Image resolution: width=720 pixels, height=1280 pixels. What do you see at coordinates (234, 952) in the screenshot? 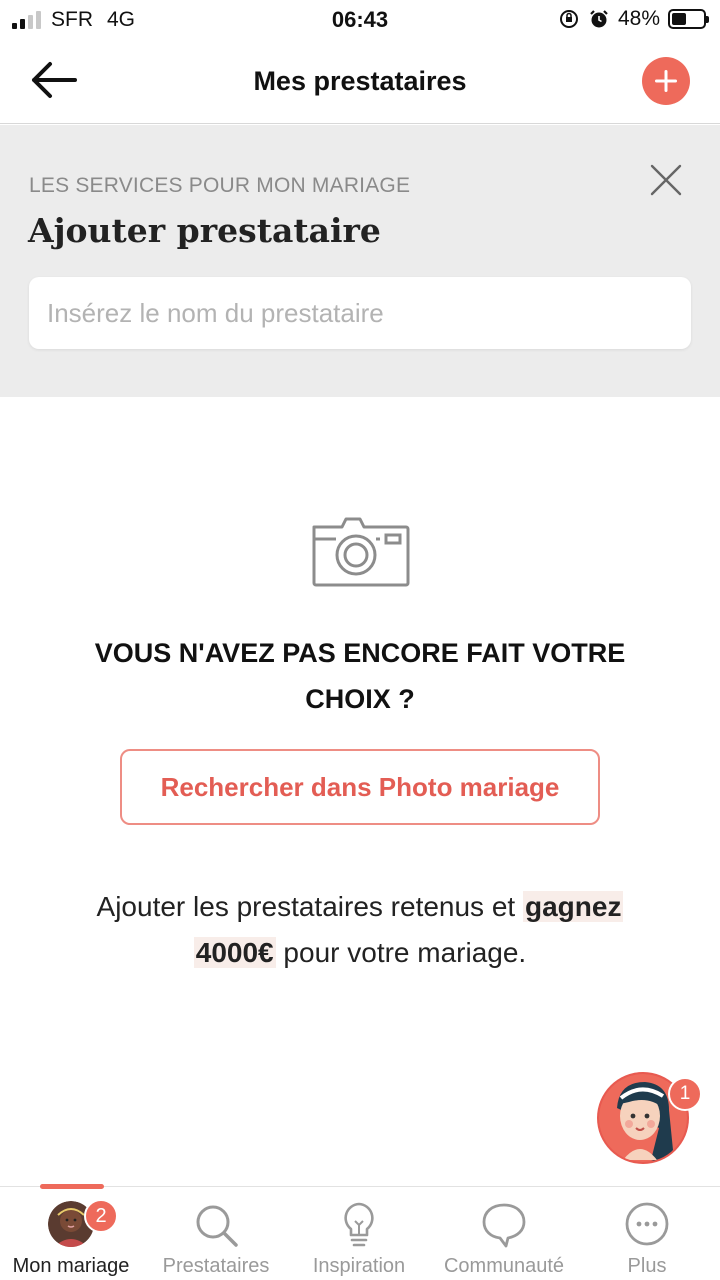
I see `promo-highlight-amount: 4000€` at bounding box center [234, 952].